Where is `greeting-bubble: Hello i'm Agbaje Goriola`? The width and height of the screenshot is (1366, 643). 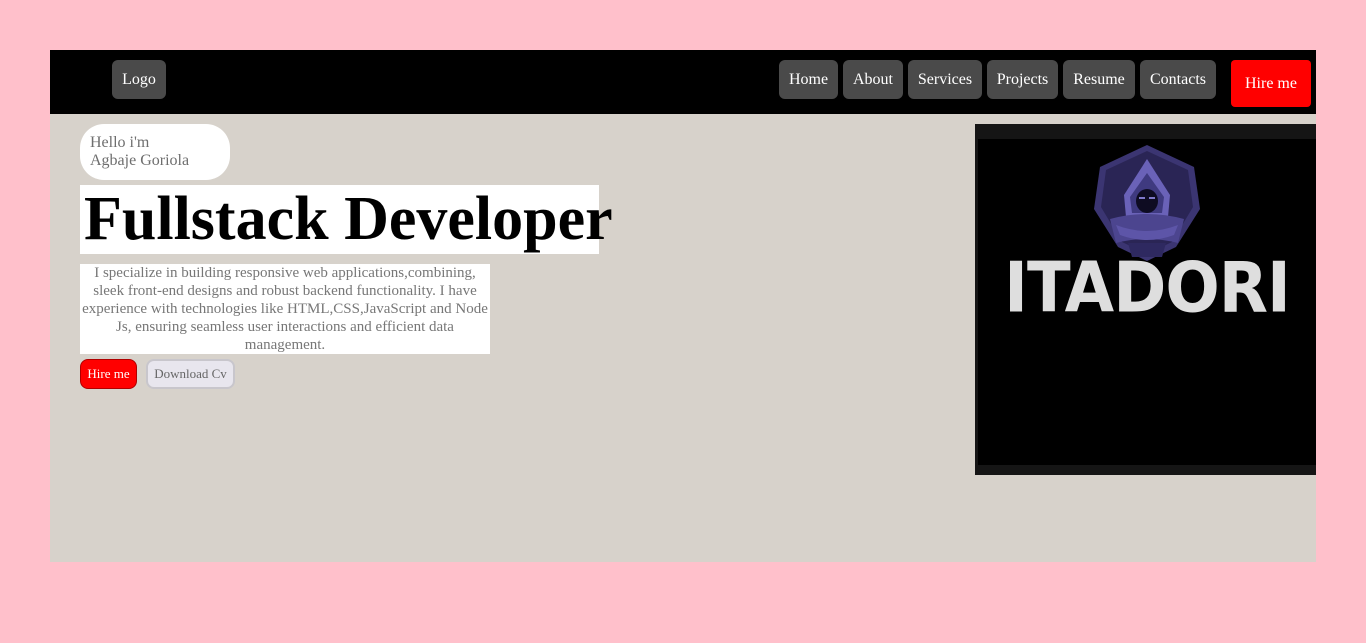 greeting-bubble: Hello i'm Agbaje Goriola is located at coordinates (155, 152).